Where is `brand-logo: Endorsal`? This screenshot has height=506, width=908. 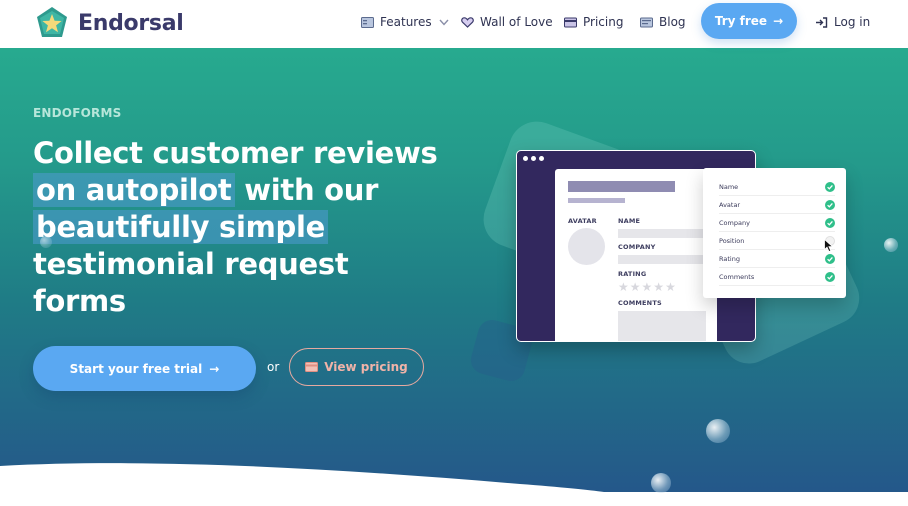 brand-logo: Endorsal is located at coordinates (109, 23).